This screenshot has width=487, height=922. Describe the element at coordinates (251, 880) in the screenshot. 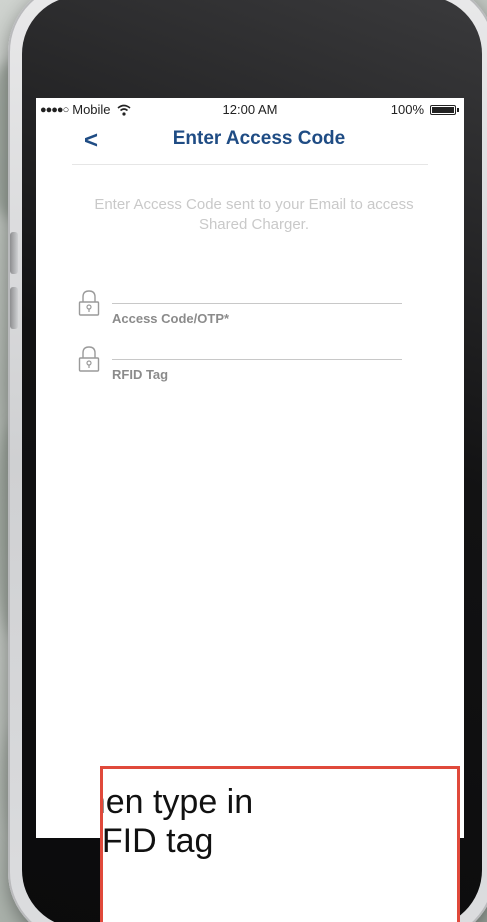

I see `callout-line: vou` at that location.